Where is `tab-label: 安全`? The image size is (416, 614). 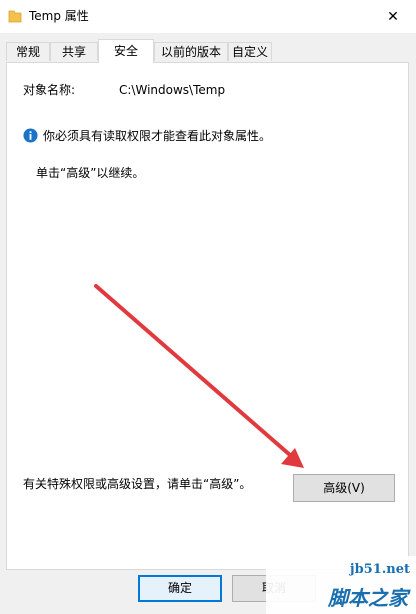
tab-label: 安全 is located at coordinates (125, 51).